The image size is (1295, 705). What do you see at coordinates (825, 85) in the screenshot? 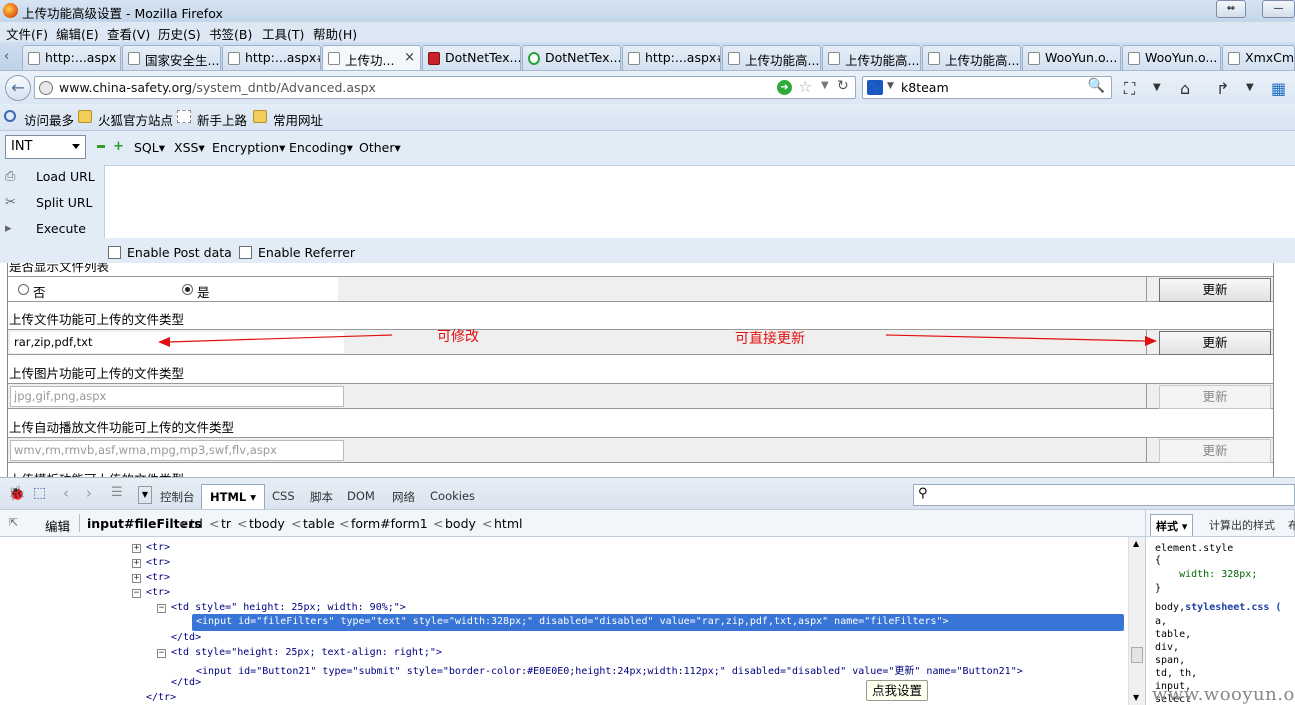
I see `url-dropdown-icon: ▼` at bounding box center [825, 85].